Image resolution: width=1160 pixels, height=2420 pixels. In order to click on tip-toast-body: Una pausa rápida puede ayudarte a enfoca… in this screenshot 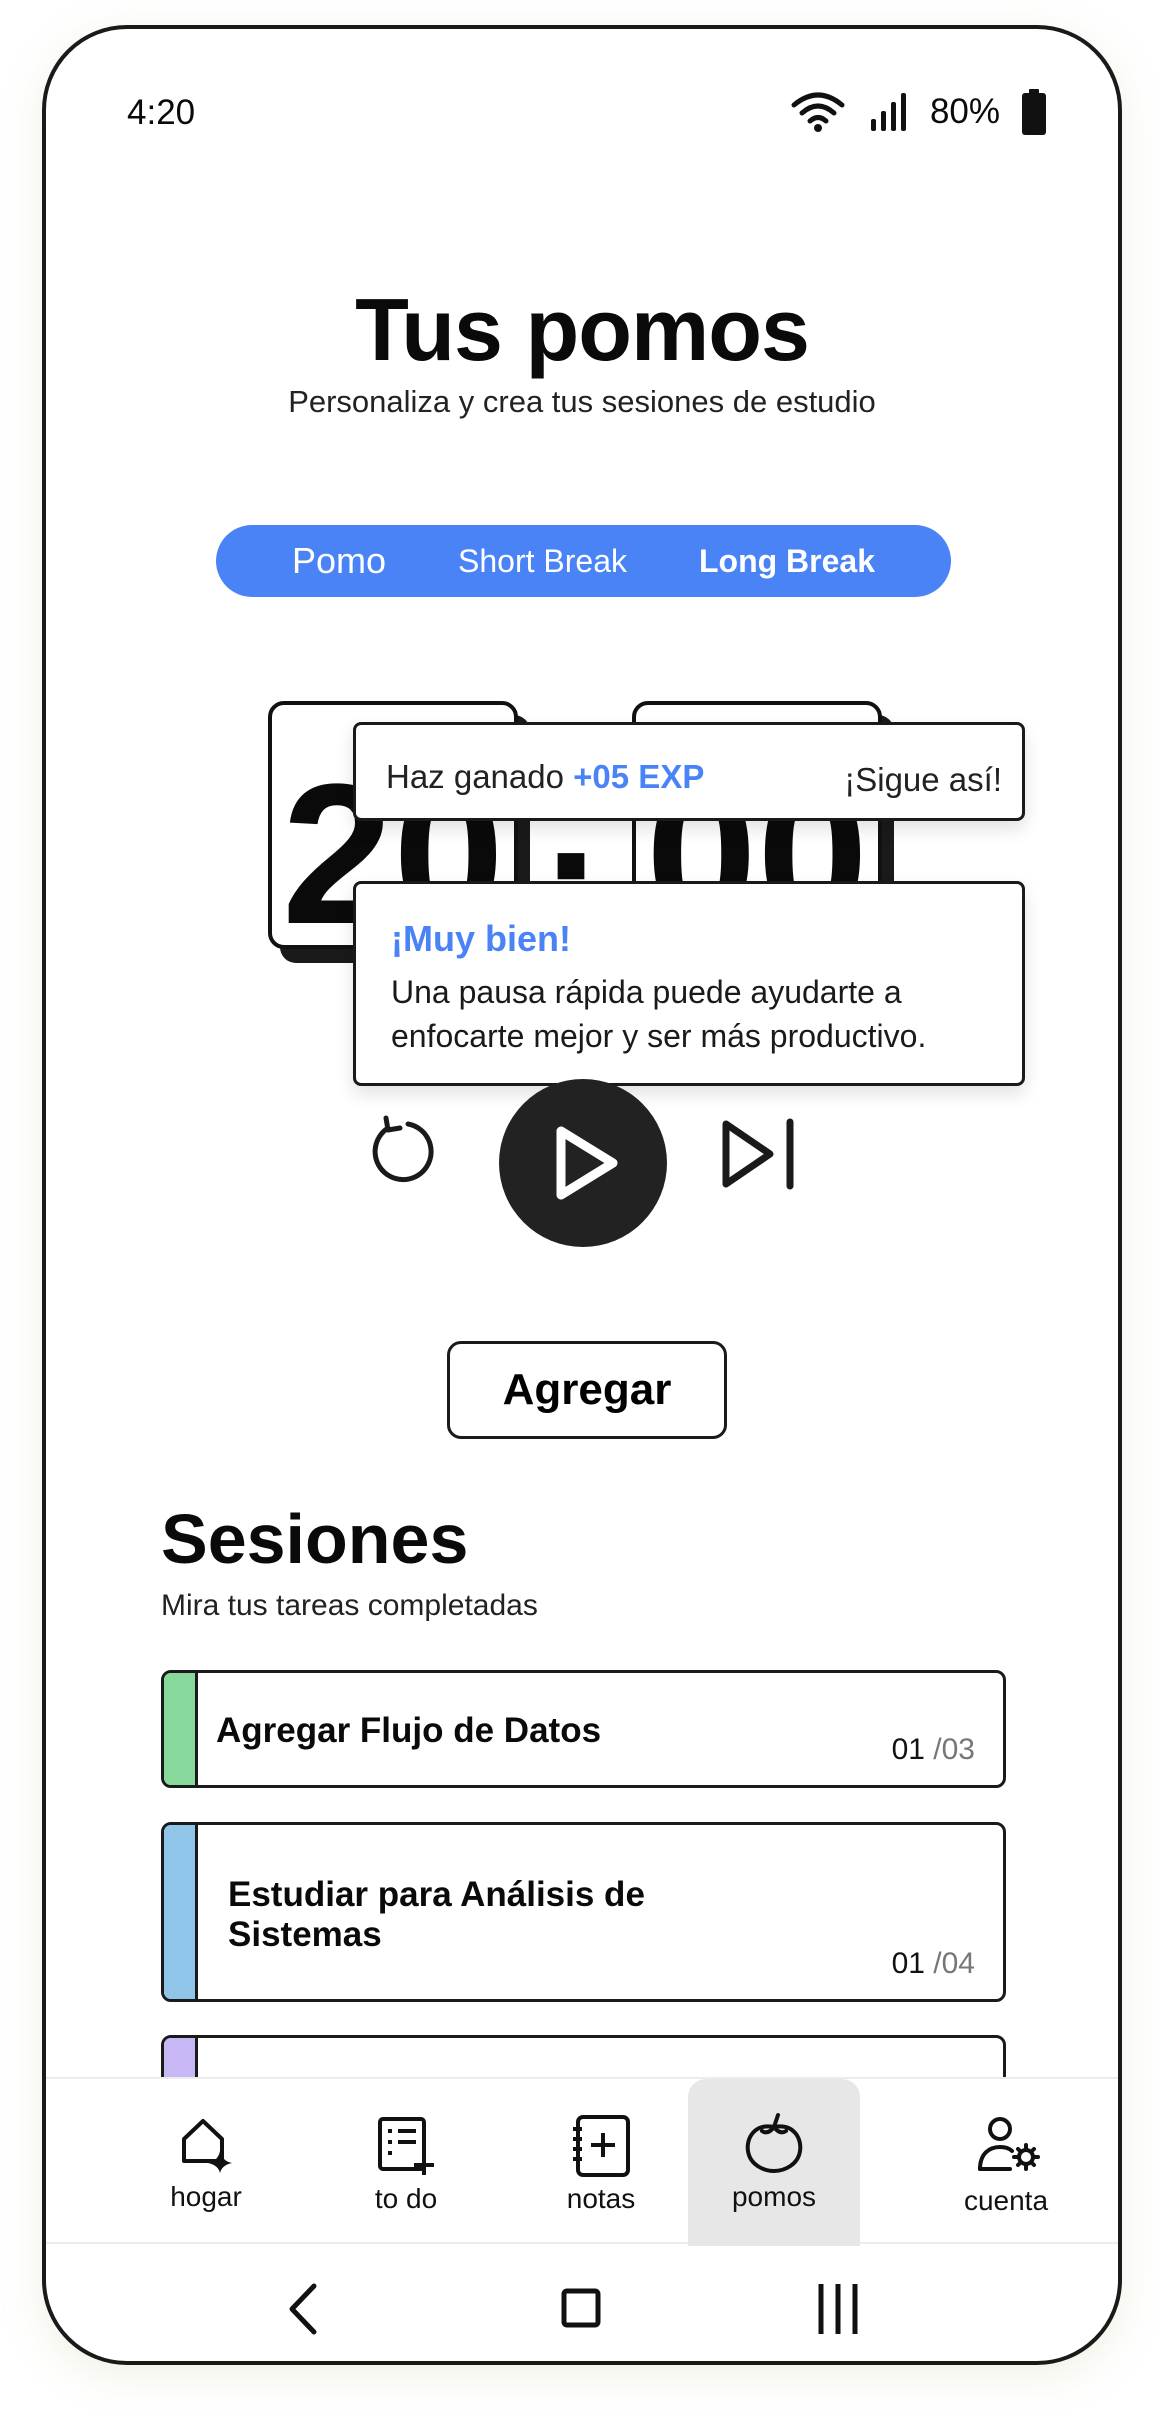, I will do `click(659, 1014)`.